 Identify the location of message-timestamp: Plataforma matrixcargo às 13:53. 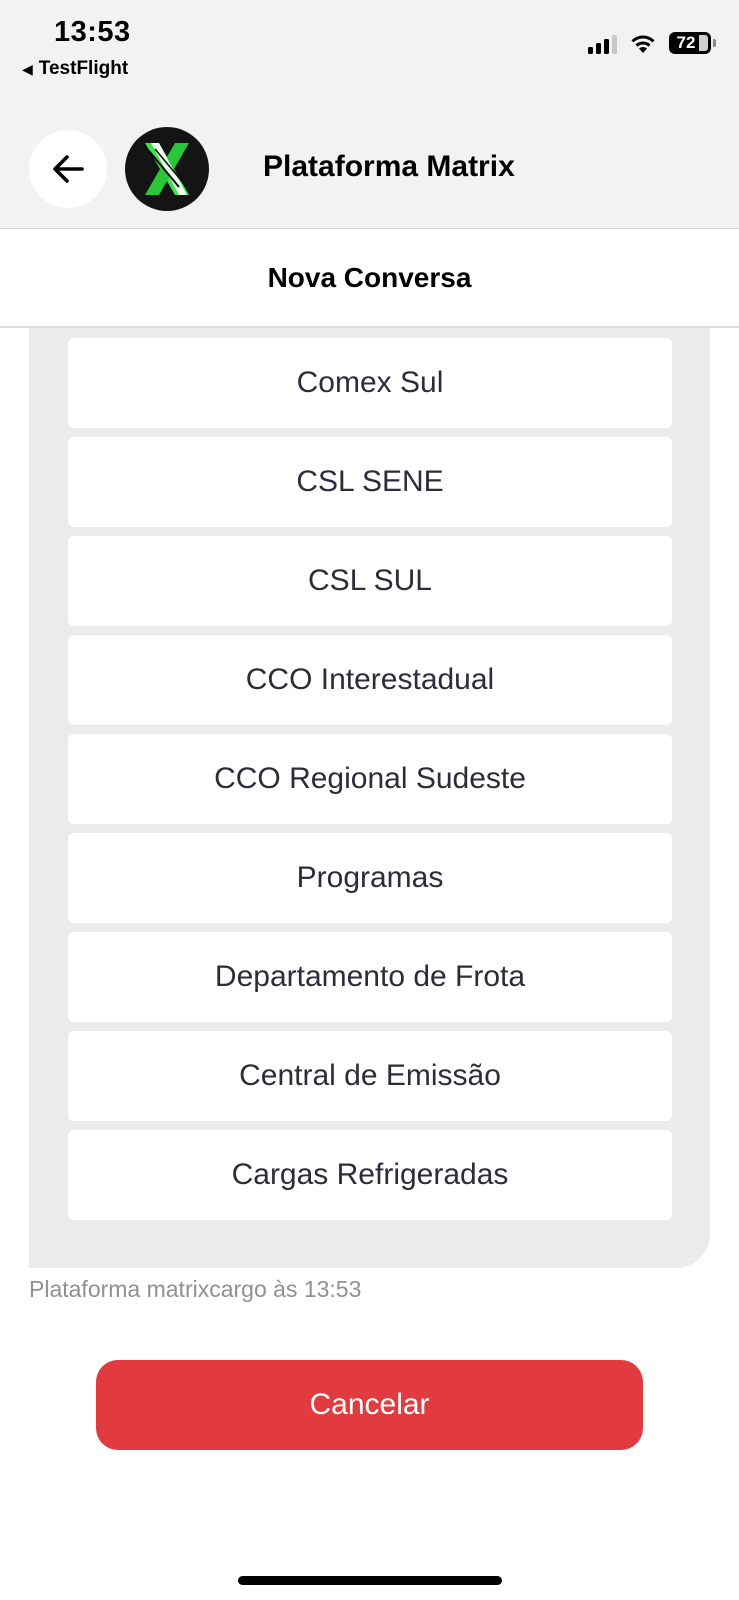
(195, 1289).